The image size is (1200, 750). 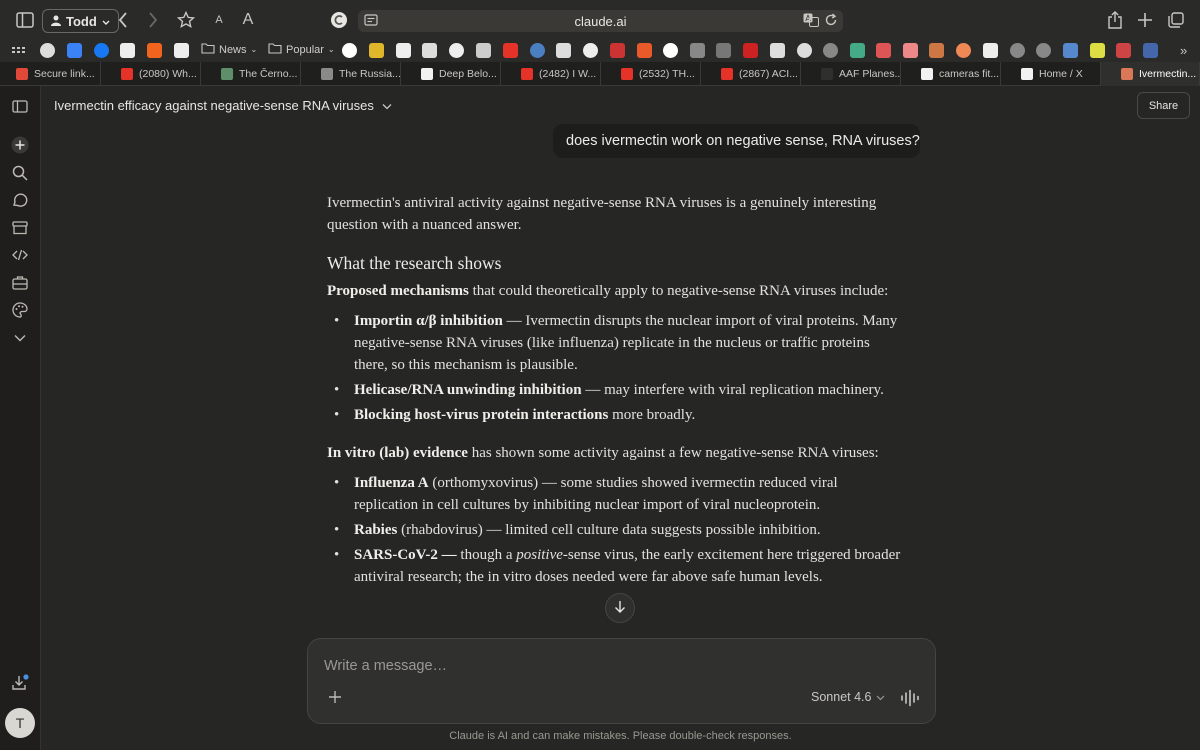 What do you see at coordinates (483, 50) in the screenshot?
I see `favorite-7-icon` at bounding box center [483, 50].